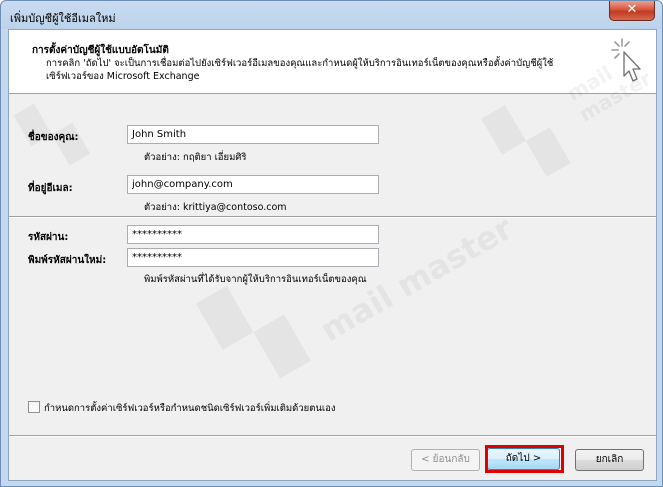 This screenshot has height=487, width=663. What do you see at coordinates (53, 137) in the screenshot?
I see `name-label: ชื่อของคุณ:` at bounding box center [53, 137].